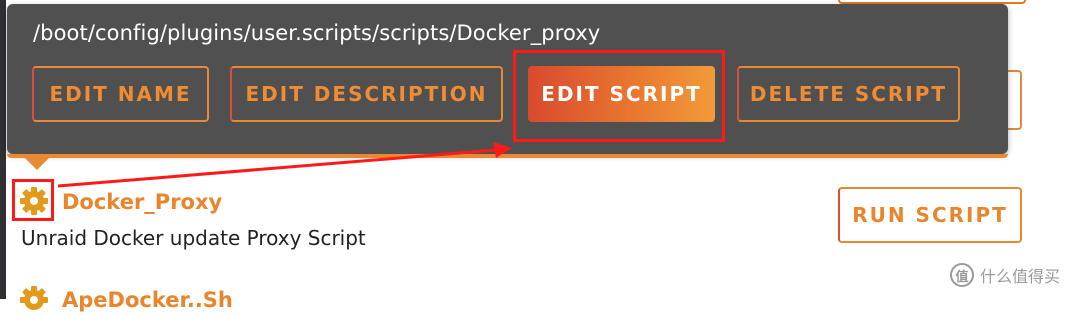 The width and height of the screenshot is (1080, 315). I want to click on script-name: Docker_Proxy, so click(142, 202).